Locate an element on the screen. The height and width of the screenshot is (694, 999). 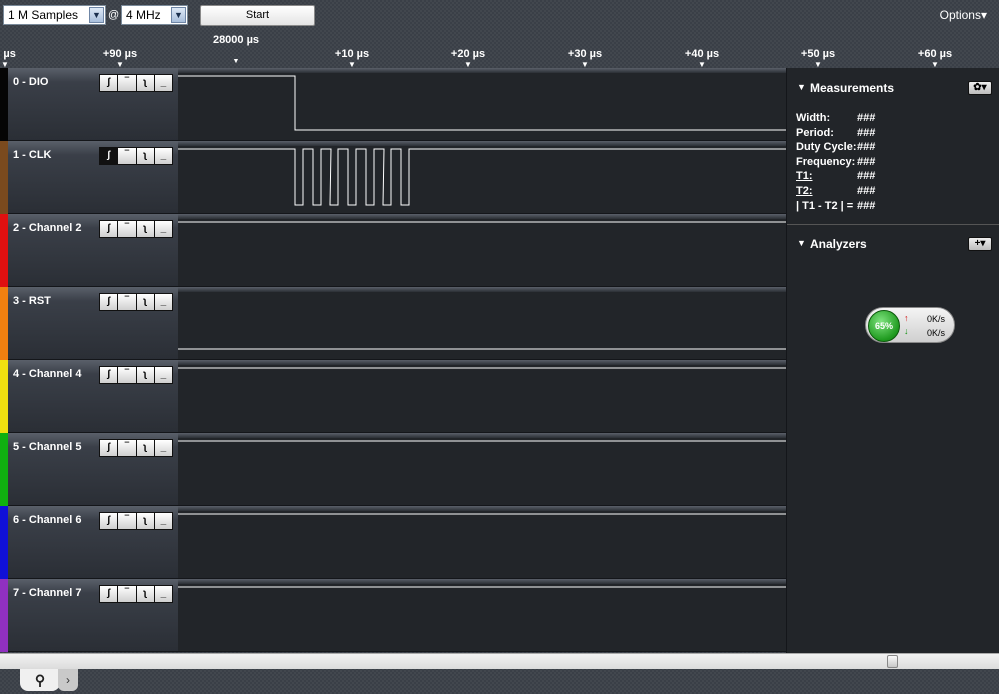
more-tab: › is located at coordinates (68, 680).